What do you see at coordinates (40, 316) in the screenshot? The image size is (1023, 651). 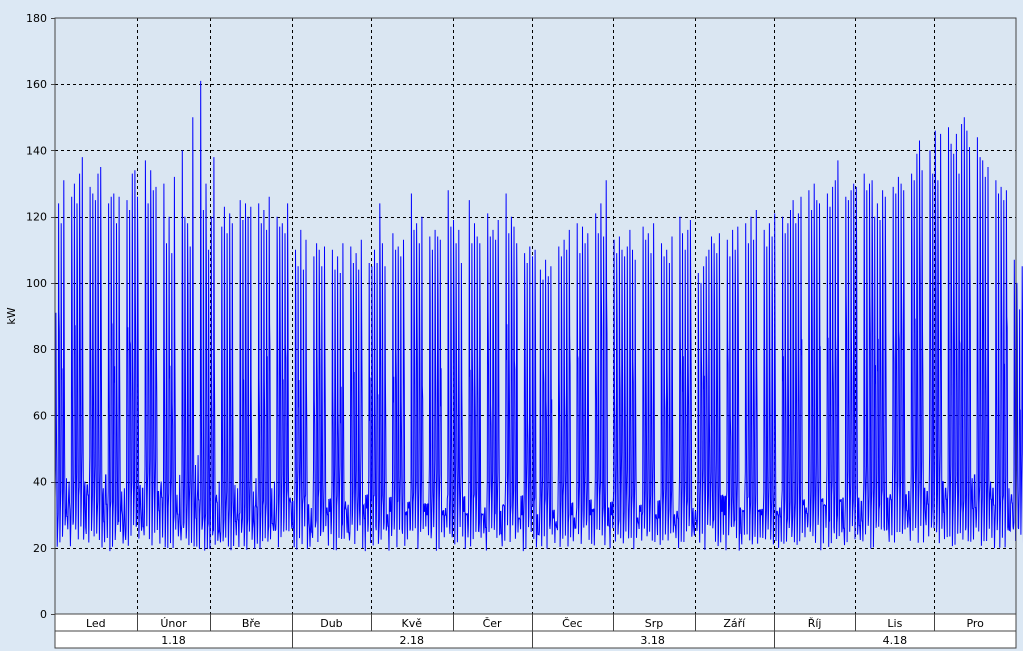 I see `y-axis-ticks: 0 20 40 60 80 100 120 140 160 180` at bounding box center [40, 316].